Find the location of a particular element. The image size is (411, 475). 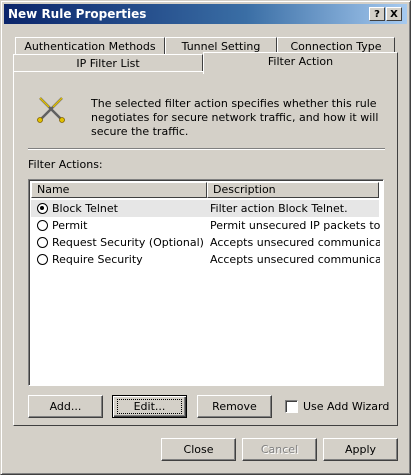

separator is located at coordinates (206, 149).